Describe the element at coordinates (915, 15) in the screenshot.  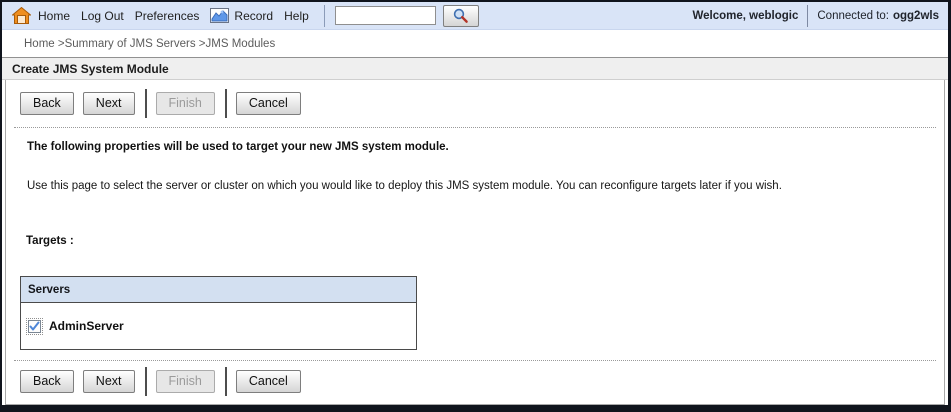
I see `connected-domain: ogg2wls` at that location.